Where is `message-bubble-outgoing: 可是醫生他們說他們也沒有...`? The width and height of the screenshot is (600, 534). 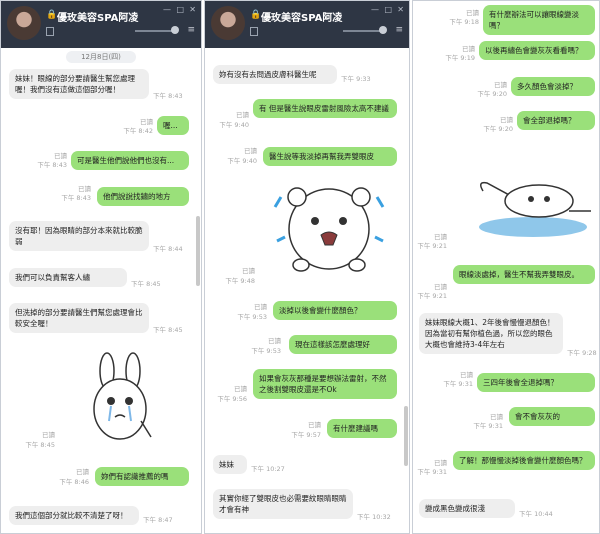 message-bubble-outgoing: 可是醫生他們說他們也沒有... is located at coordinates (130, 160).